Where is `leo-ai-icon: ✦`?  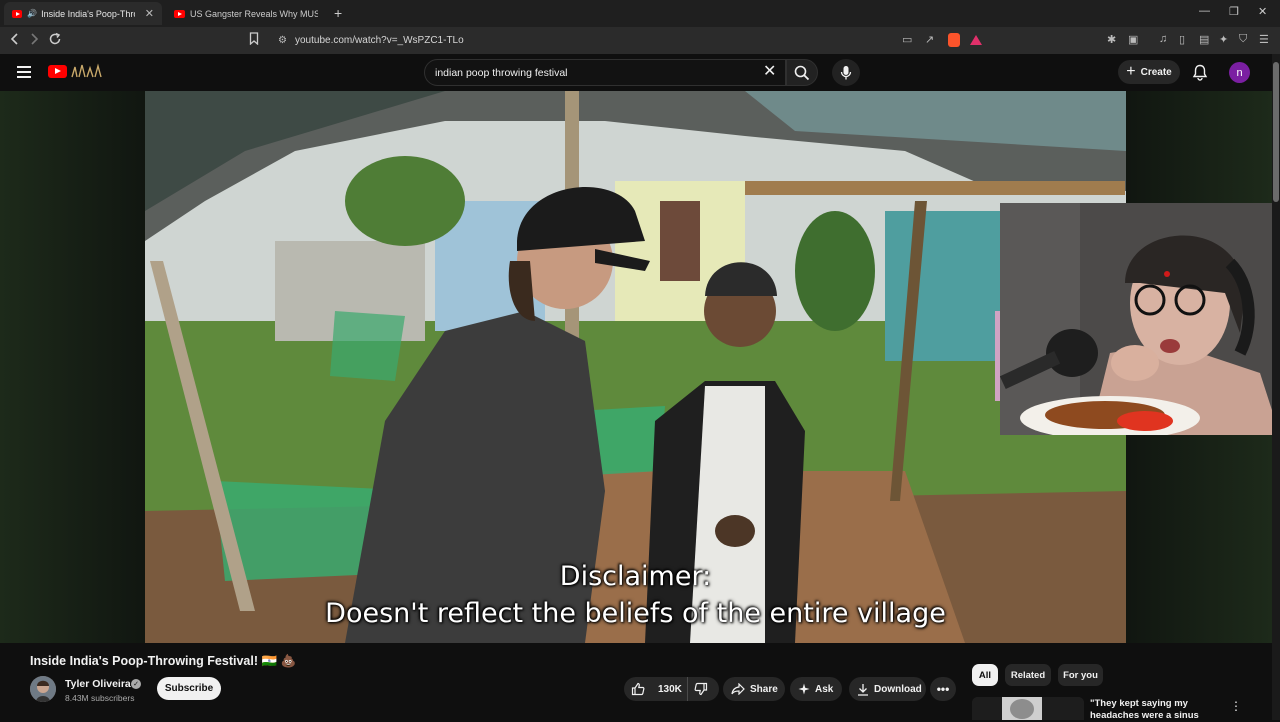
leo-ai-icon: ✦ is located at coordinates (1223, 39).